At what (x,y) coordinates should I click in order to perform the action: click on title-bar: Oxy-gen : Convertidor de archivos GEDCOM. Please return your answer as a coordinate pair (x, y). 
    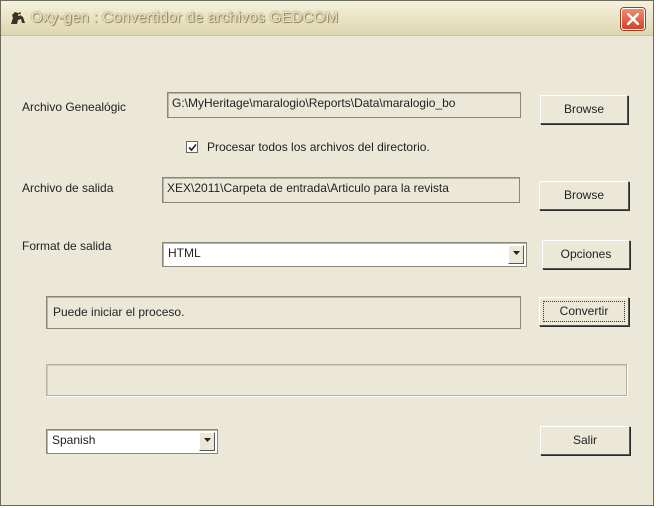
    Looking at the image, I should click on (327, 18).